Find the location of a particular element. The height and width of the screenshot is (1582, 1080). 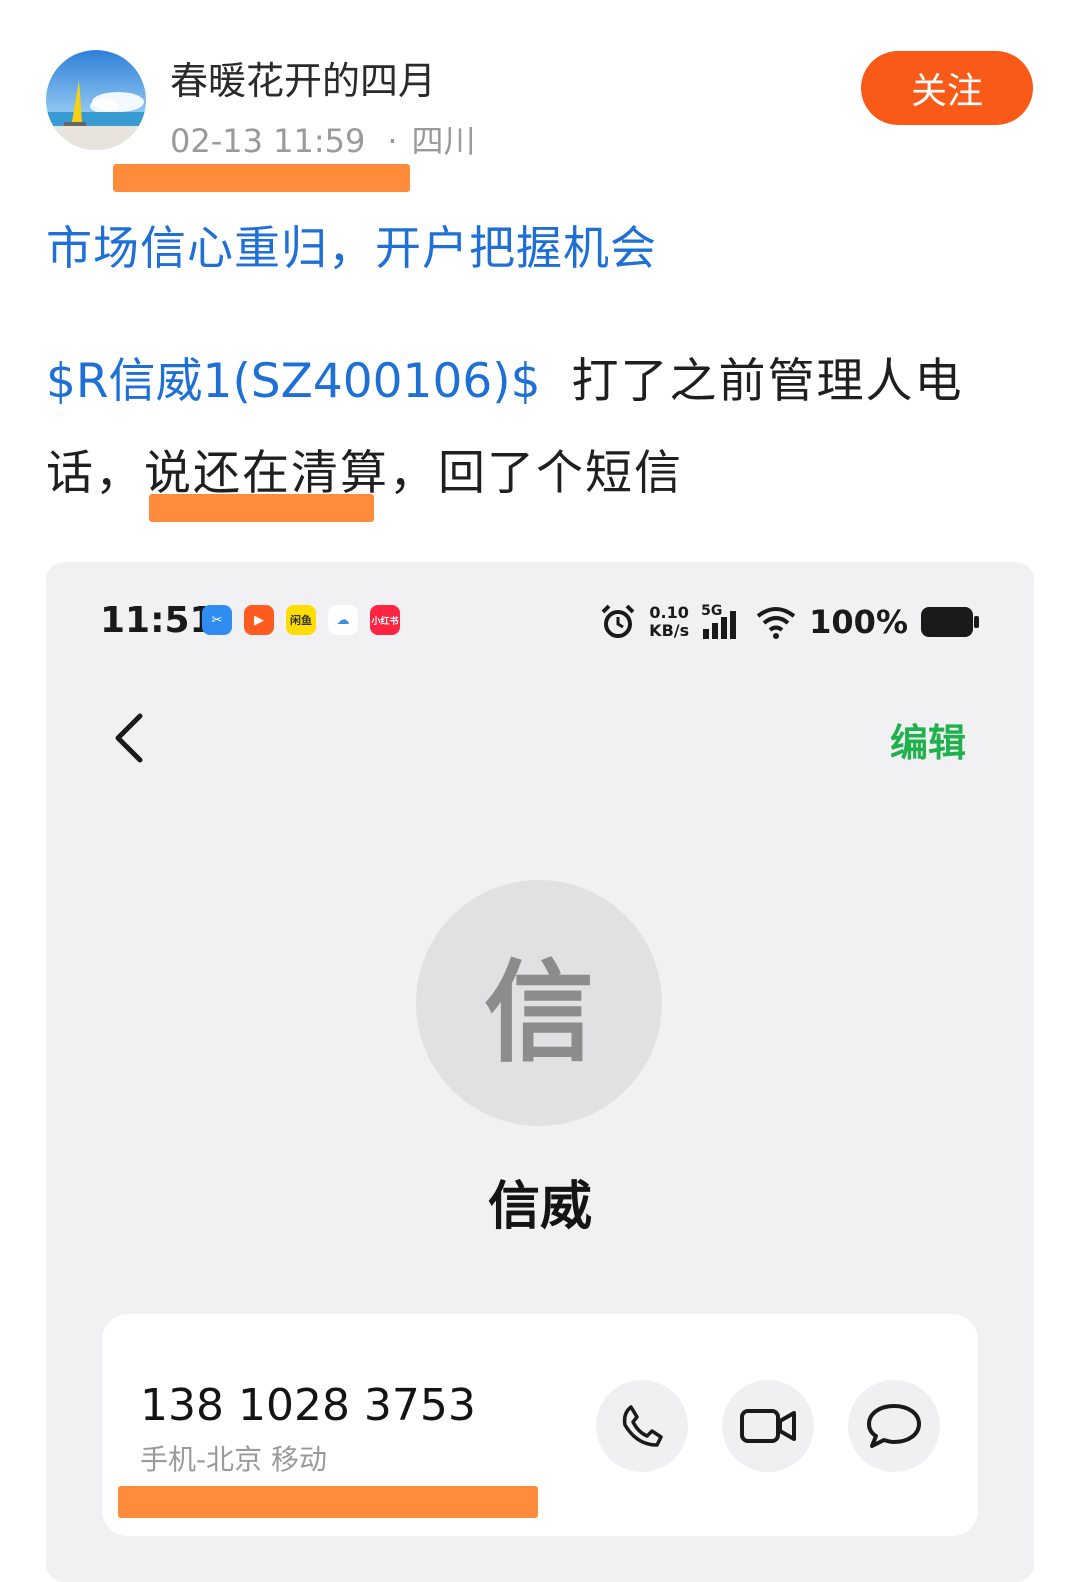

signal-bars-icon is located at coordinates (720, 625).